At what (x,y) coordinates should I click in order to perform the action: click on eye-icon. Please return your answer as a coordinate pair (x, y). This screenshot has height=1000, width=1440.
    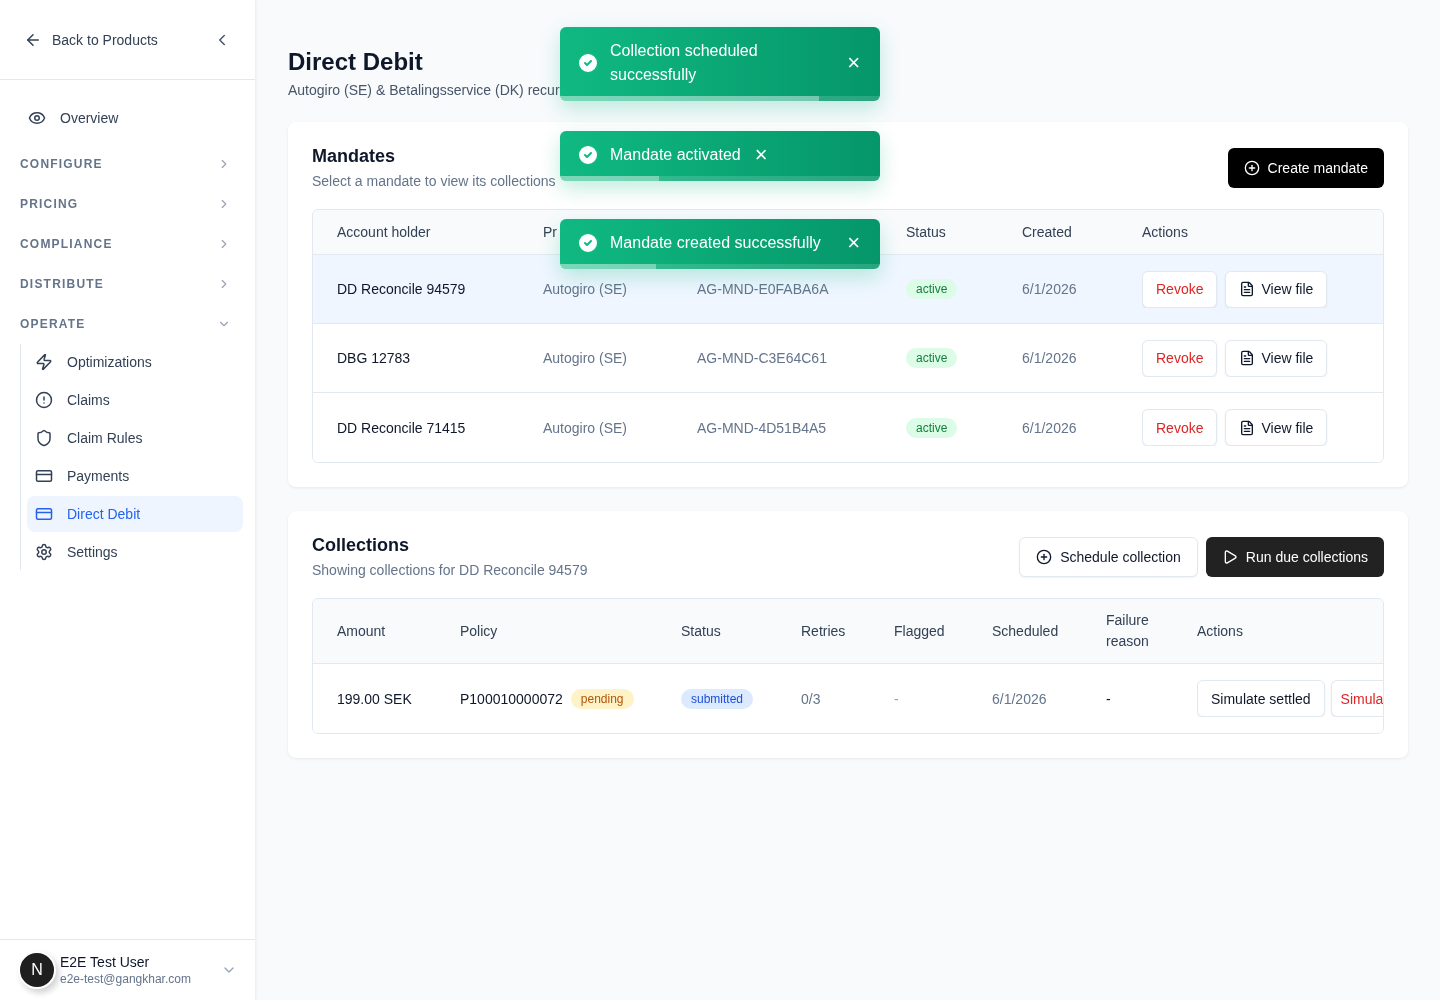
    Looking at the image, I should click on (37, 118).